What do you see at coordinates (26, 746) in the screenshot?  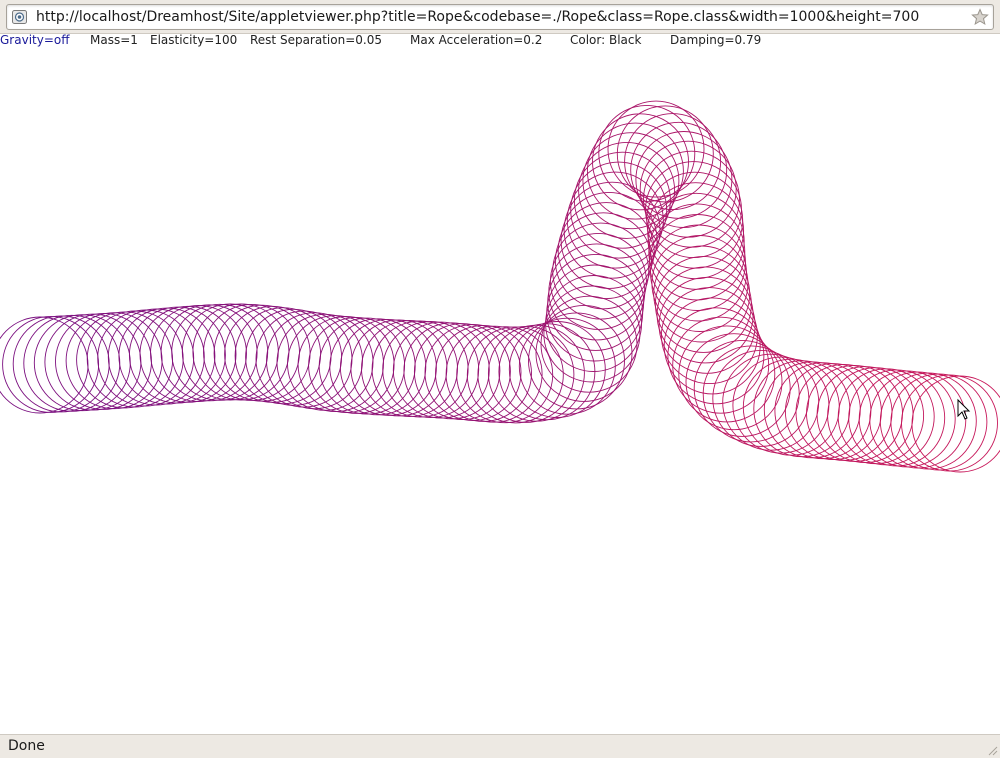 I see `status-text: Done` at bounding box center [26, 746].